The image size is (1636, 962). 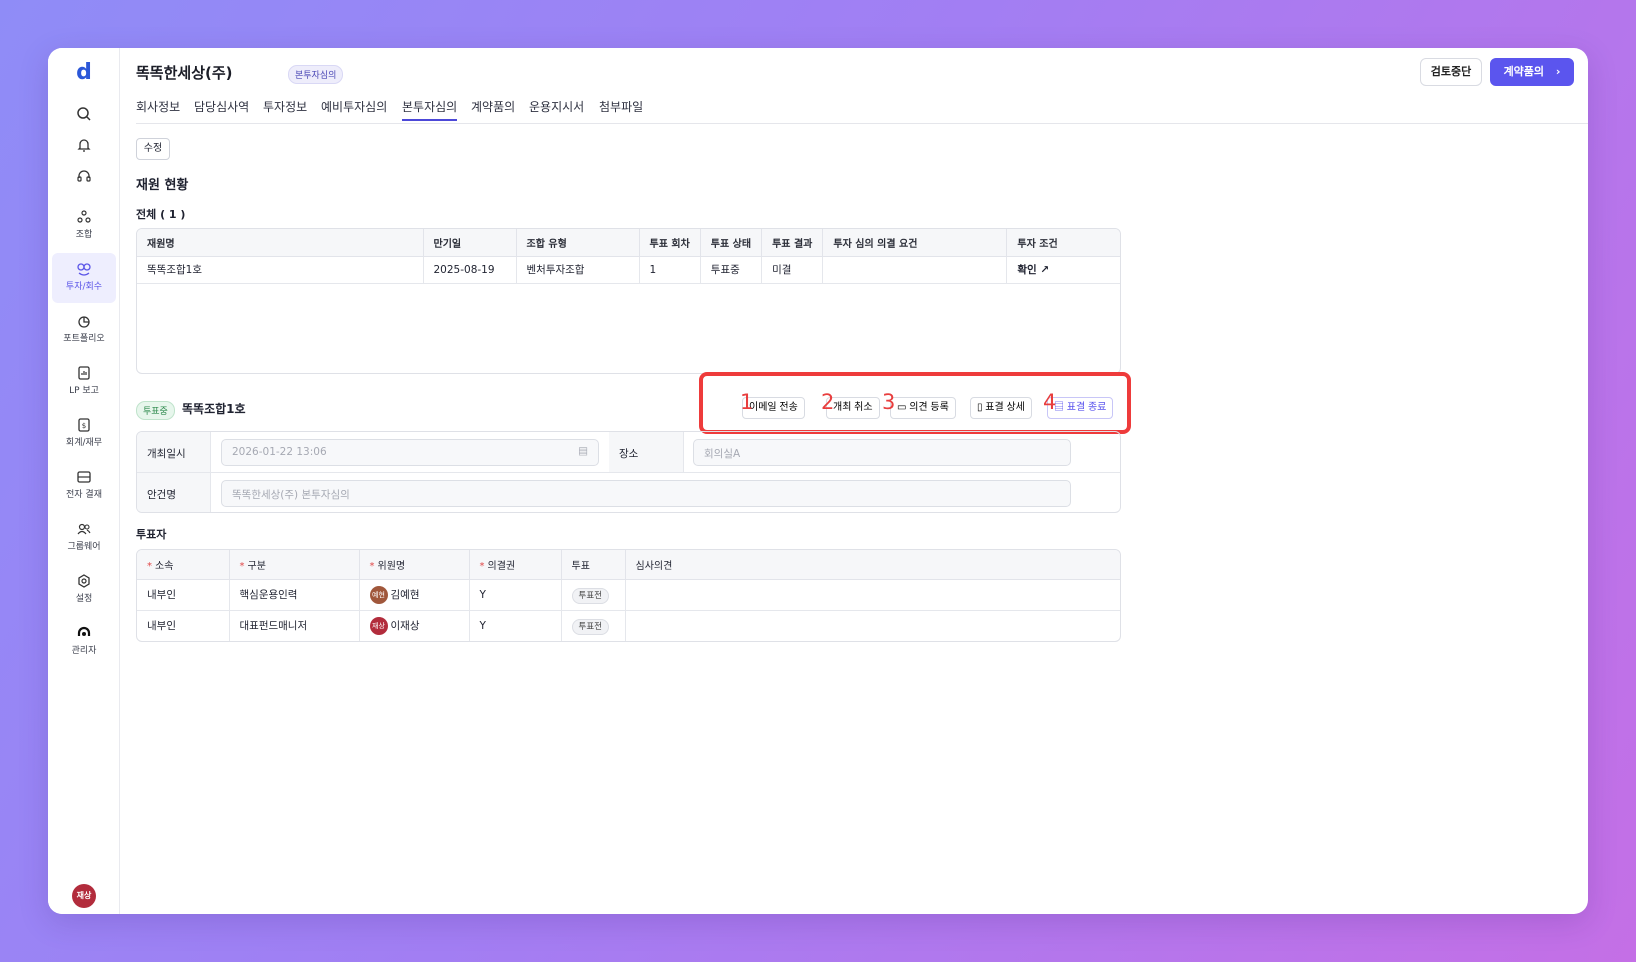 I want to click on role-cell: 핵심운용인력, so click(x=294, y=595).